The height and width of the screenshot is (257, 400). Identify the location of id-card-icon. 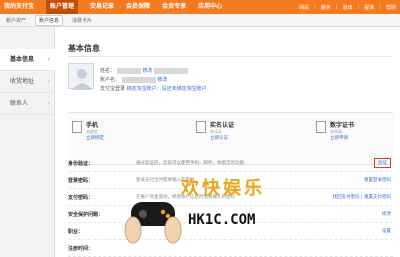
(201, 127).